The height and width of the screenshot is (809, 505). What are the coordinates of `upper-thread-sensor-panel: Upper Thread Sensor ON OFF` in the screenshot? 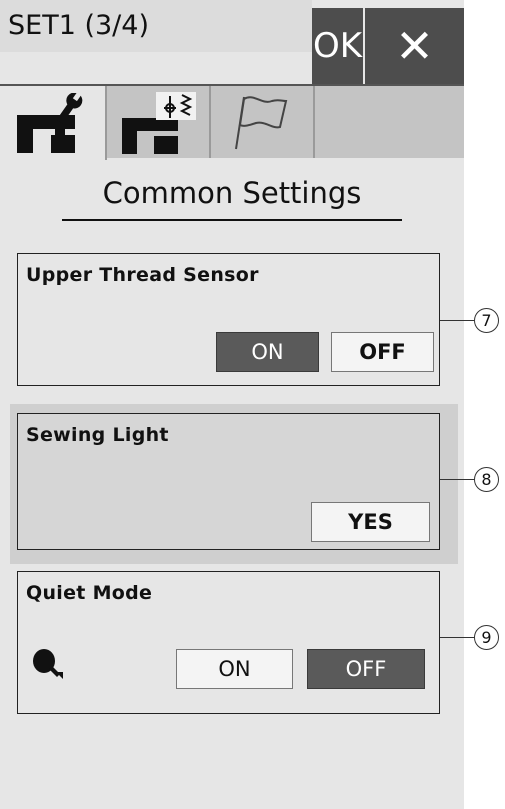 It's located at (228, 319).